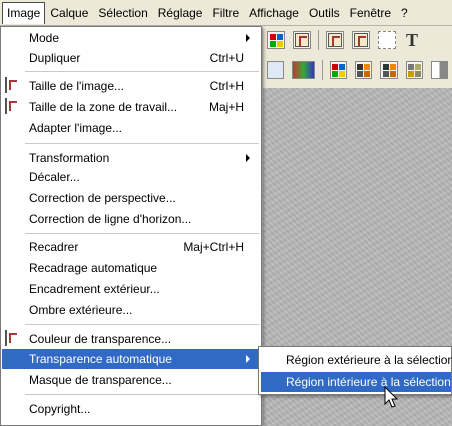  What do you see at coordinates (131, 38) in the screenshot?
I see `menu-item-mode: Mode` at bounding box center [131, 38].